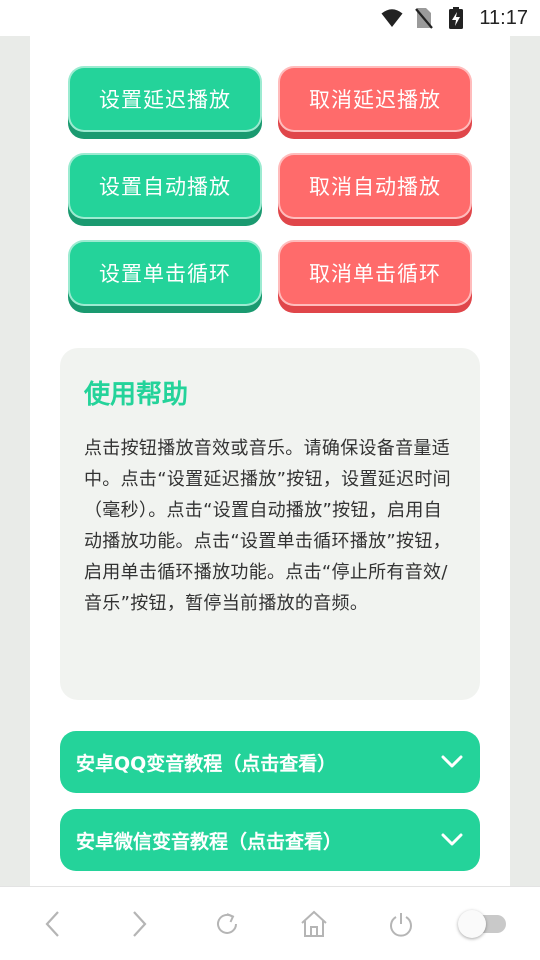 Image resolution: width=540 pixels, height=960 pixels. I want to click on status-bar: 11:17, so click(270, 18).